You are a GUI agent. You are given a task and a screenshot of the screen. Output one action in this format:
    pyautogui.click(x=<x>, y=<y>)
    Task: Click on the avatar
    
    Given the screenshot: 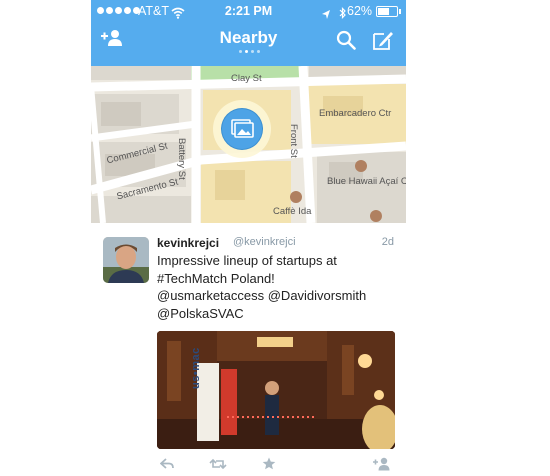 What is the action you would take?
    pyautogui.click(x=126, y=260)
    